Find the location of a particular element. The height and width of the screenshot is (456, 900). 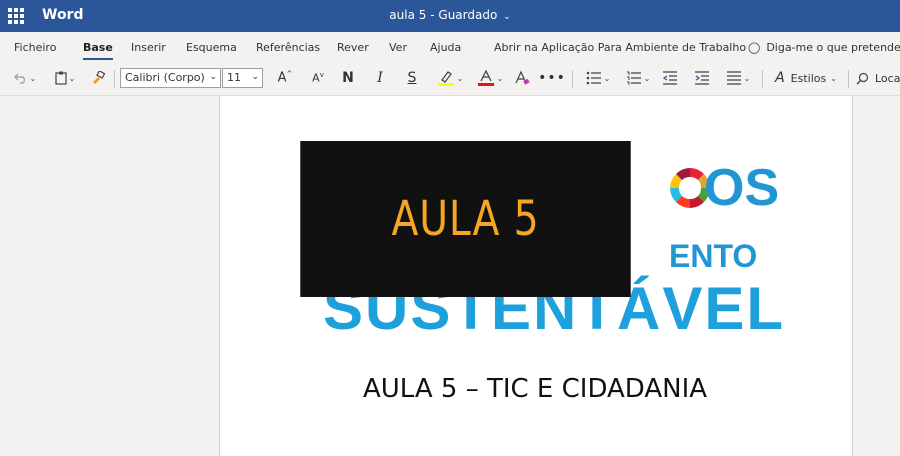

tell-me-search: ◯ Diga-me o que pretende fazer is located at coordinates (824, 47).